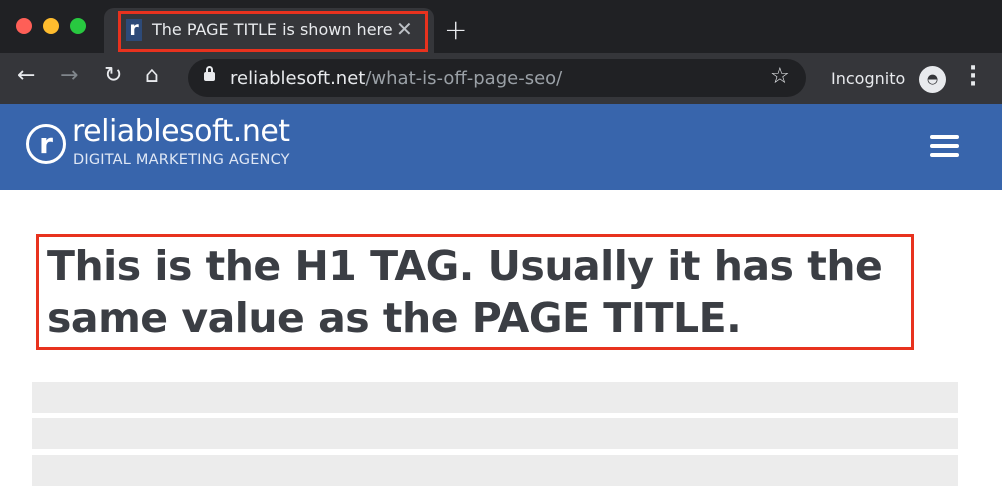 The image size is (1002, 500). What do you see at coordinates (501, 26) in the screenshot?
I see `tab-bar: r The PAGE TITLE is shown here ✕ +` at bounding box center [501, 26].